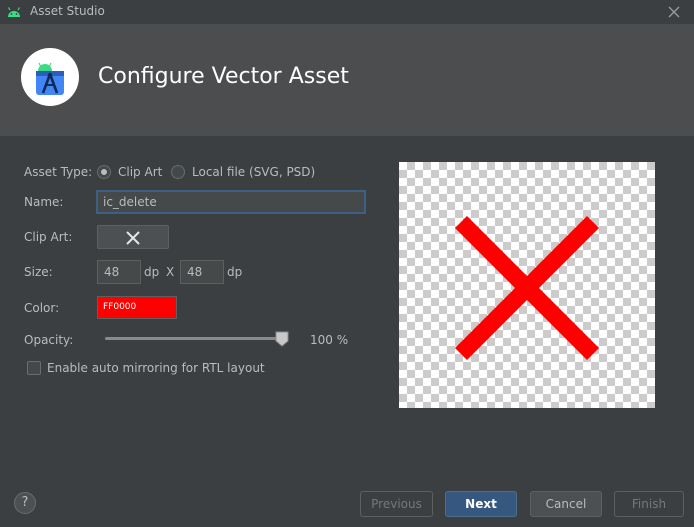 This screenshot has width=694, height=527. I want to click on rtl-checkbox, so click(34, 368).